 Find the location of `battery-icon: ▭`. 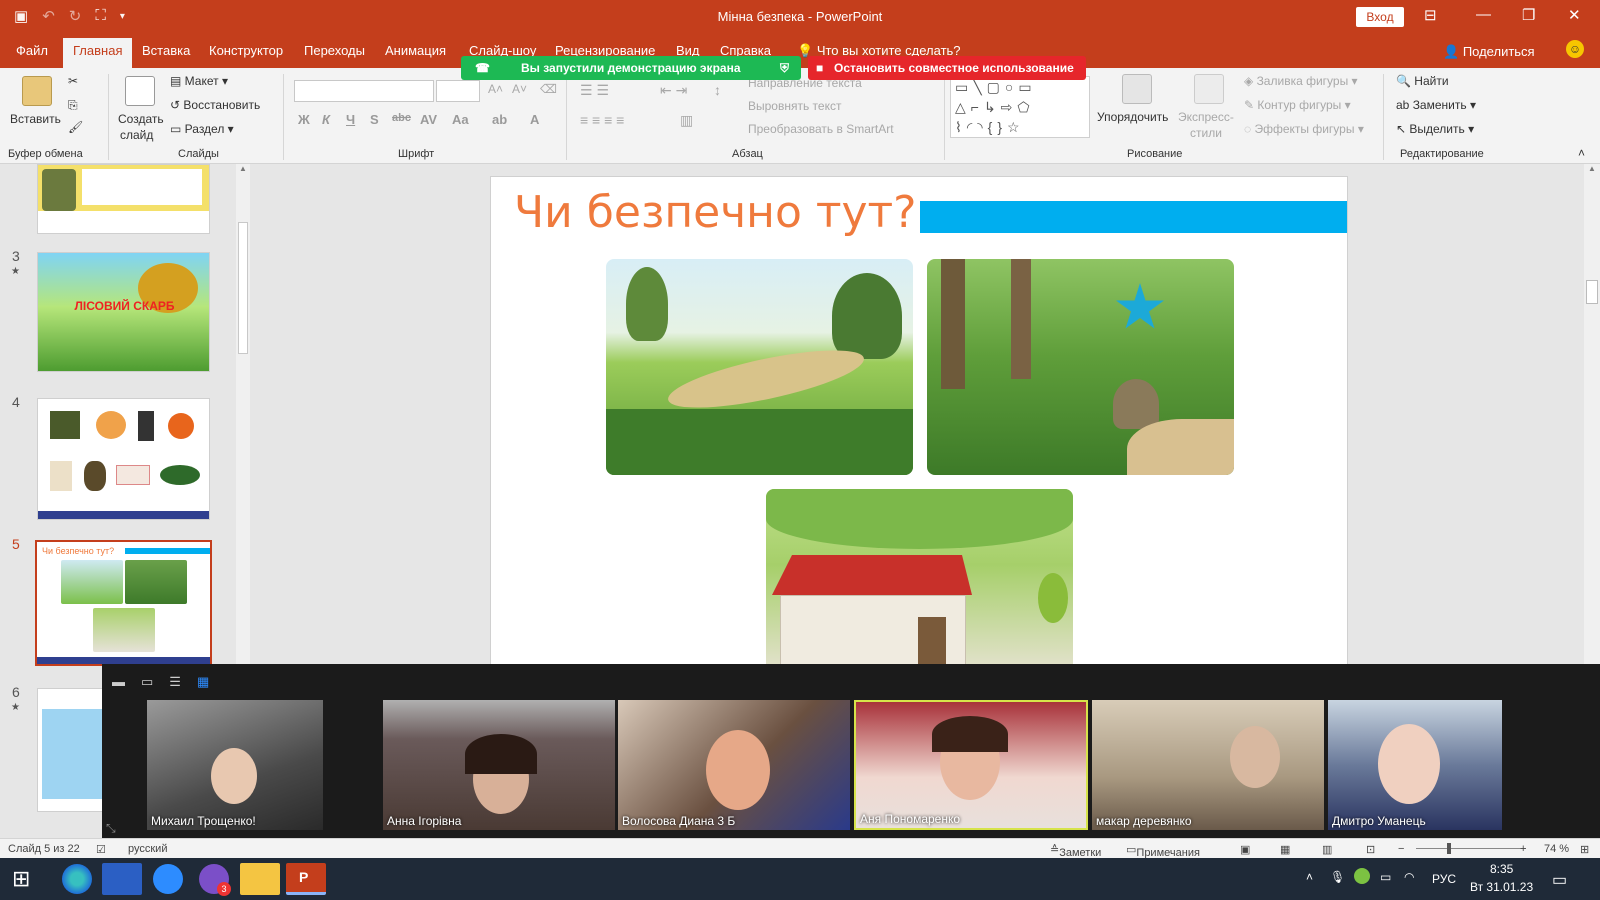

battery-icon: ▭ is located at coordinates (1385, 877).